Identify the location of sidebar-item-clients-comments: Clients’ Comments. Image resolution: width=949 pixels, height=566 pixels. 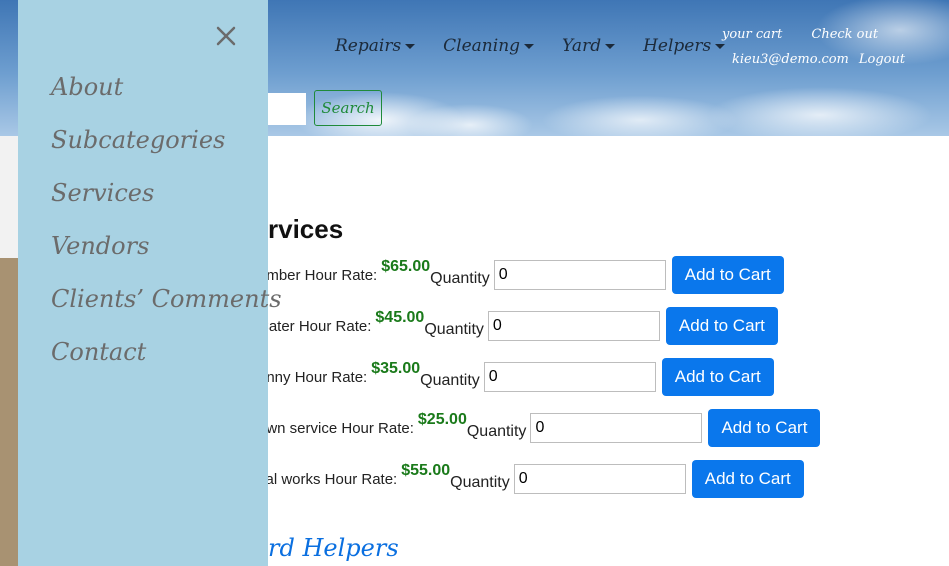
(166, 306).